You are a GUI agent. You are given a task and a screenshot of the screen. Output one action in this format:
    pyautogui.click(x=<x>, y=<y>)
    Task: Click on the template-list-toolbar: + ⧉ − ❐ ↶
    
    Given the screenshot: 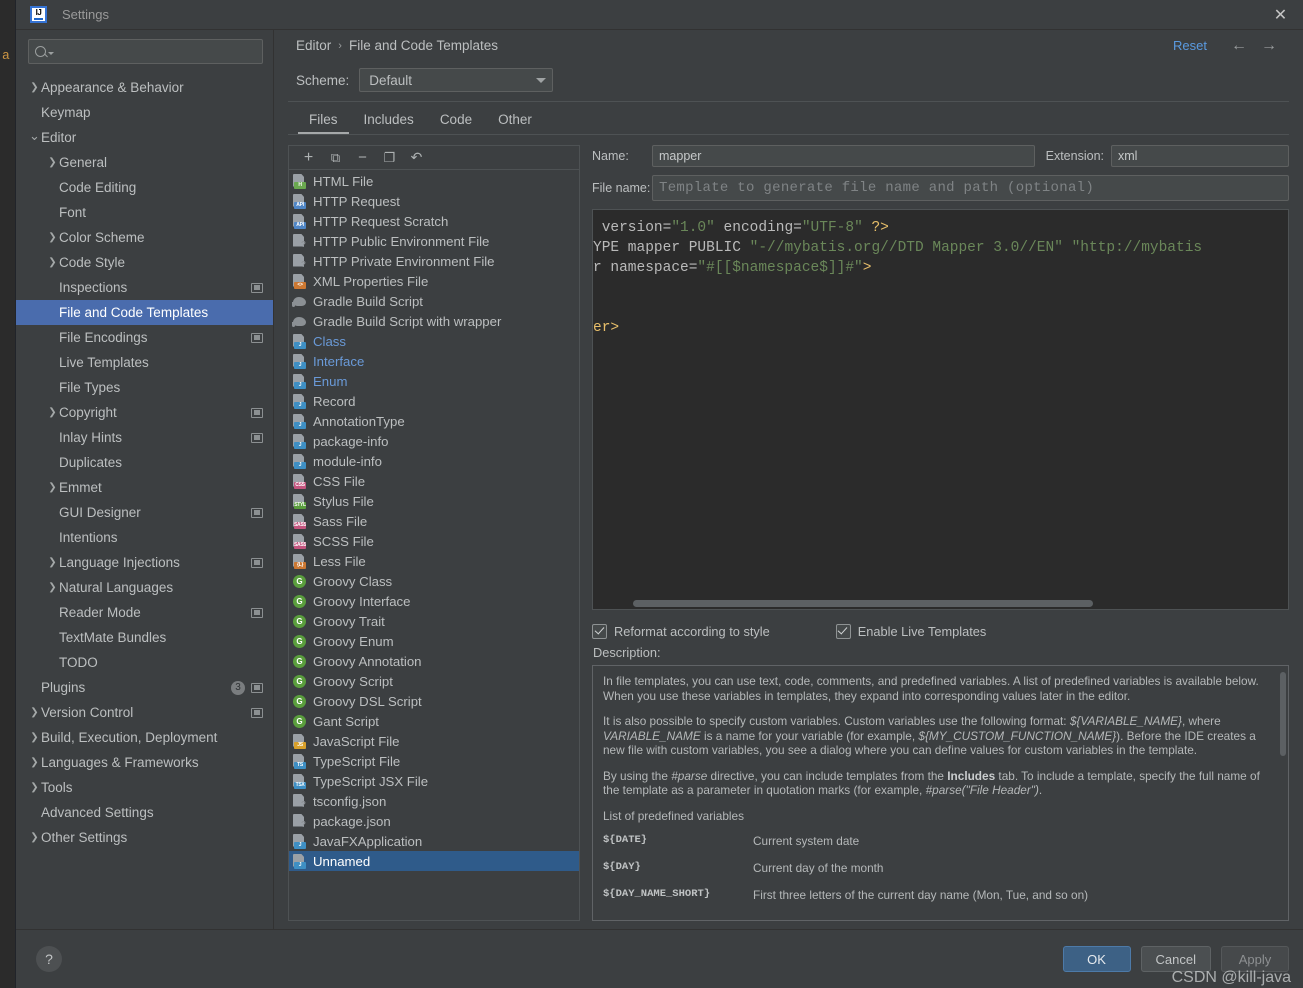 What is the action you would take?
    pyautogui.click(x=434, y=158)
    